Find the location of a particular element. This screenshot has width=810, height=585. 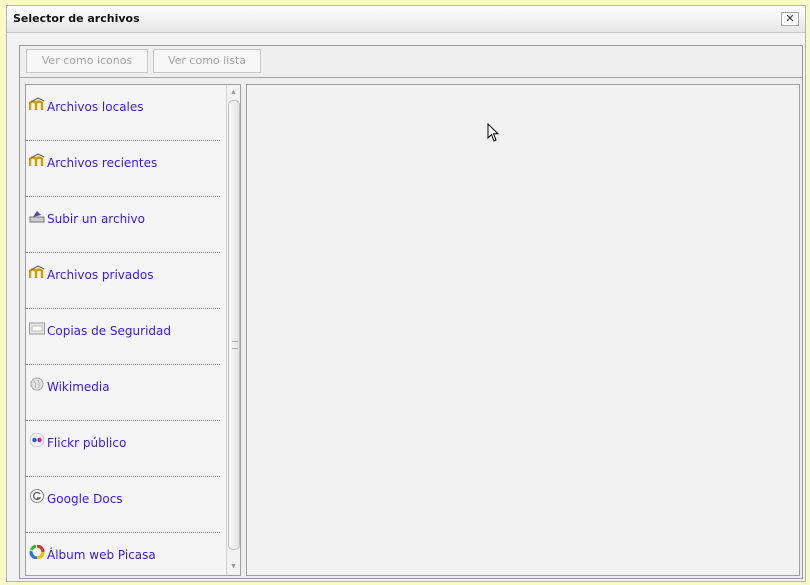

sidebar-item-archivos-recientes: Archivos recientes is located at coordinates (123, 169).